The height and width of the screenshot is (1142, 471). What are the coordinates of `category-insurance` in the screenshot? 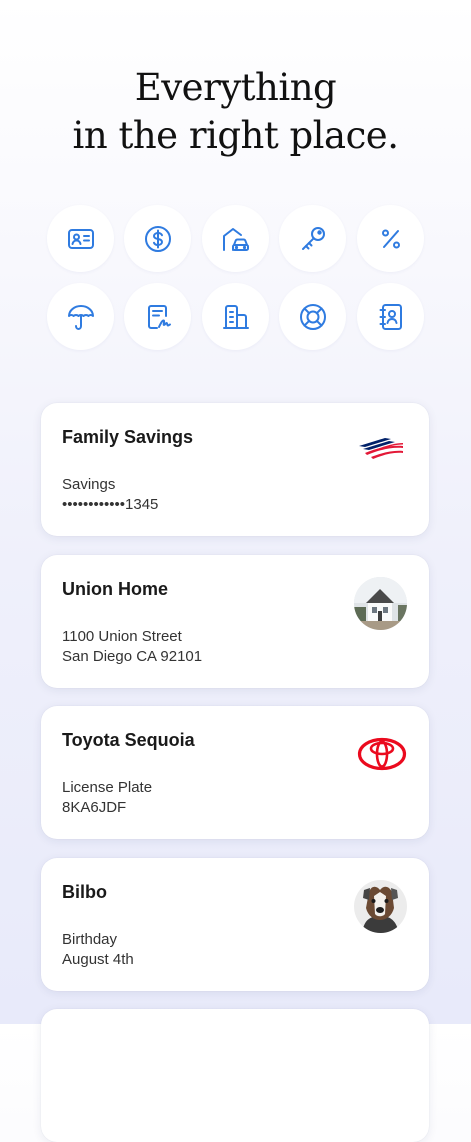 It's located at (80, 316).